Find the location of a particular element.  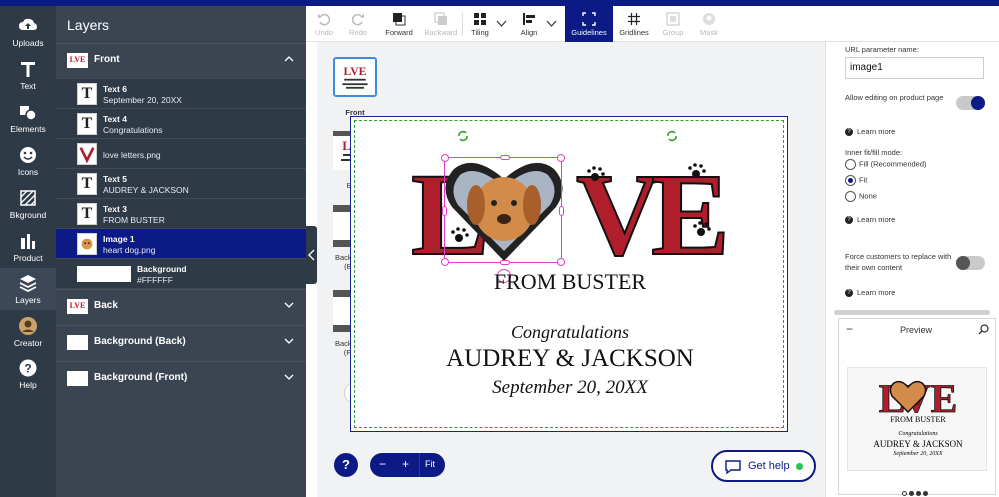

help-button: ? is located at coordinates (346, 465).